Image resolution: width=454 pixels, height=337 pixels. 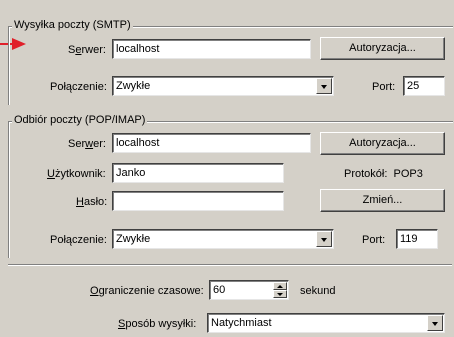 What do you see at coordinates (87, 144) in the screenshot?
I see `pop-server-label: Serwer:` at bounding box center [87, 144].